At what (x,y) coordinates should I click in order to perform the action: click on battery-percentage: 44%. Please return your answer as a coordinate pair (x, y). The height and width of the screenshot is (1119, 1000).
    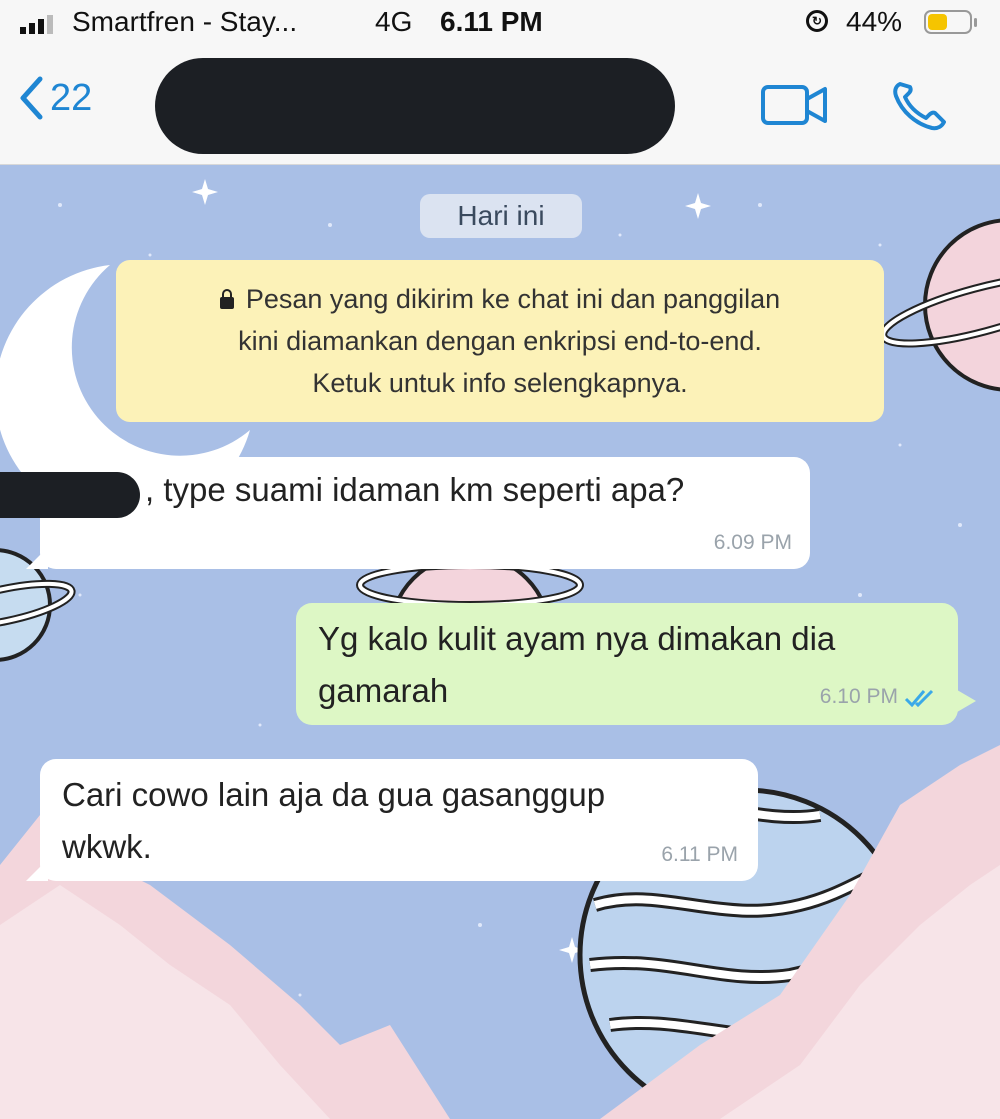
    Looking at the image, I should click on (874, 21).